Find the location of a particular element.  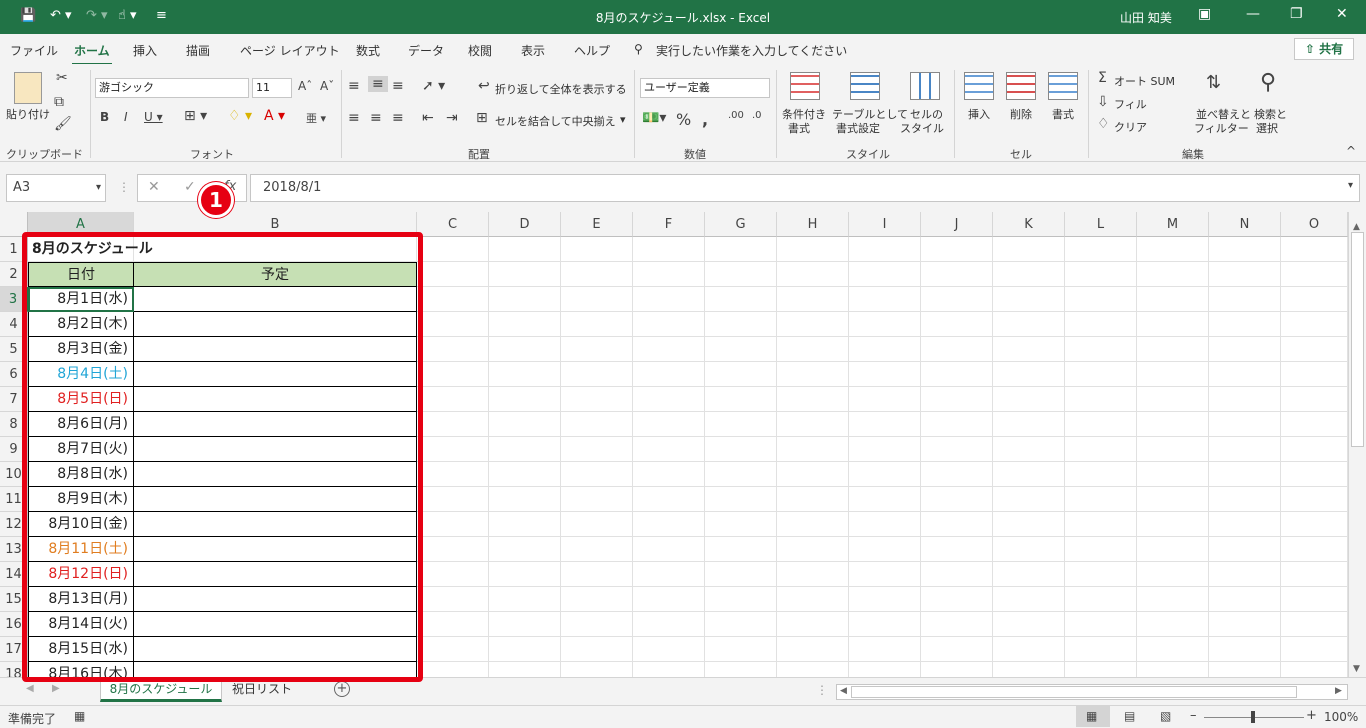

scroll-up-icon: ▲ is located at coordinates (1356, 227).